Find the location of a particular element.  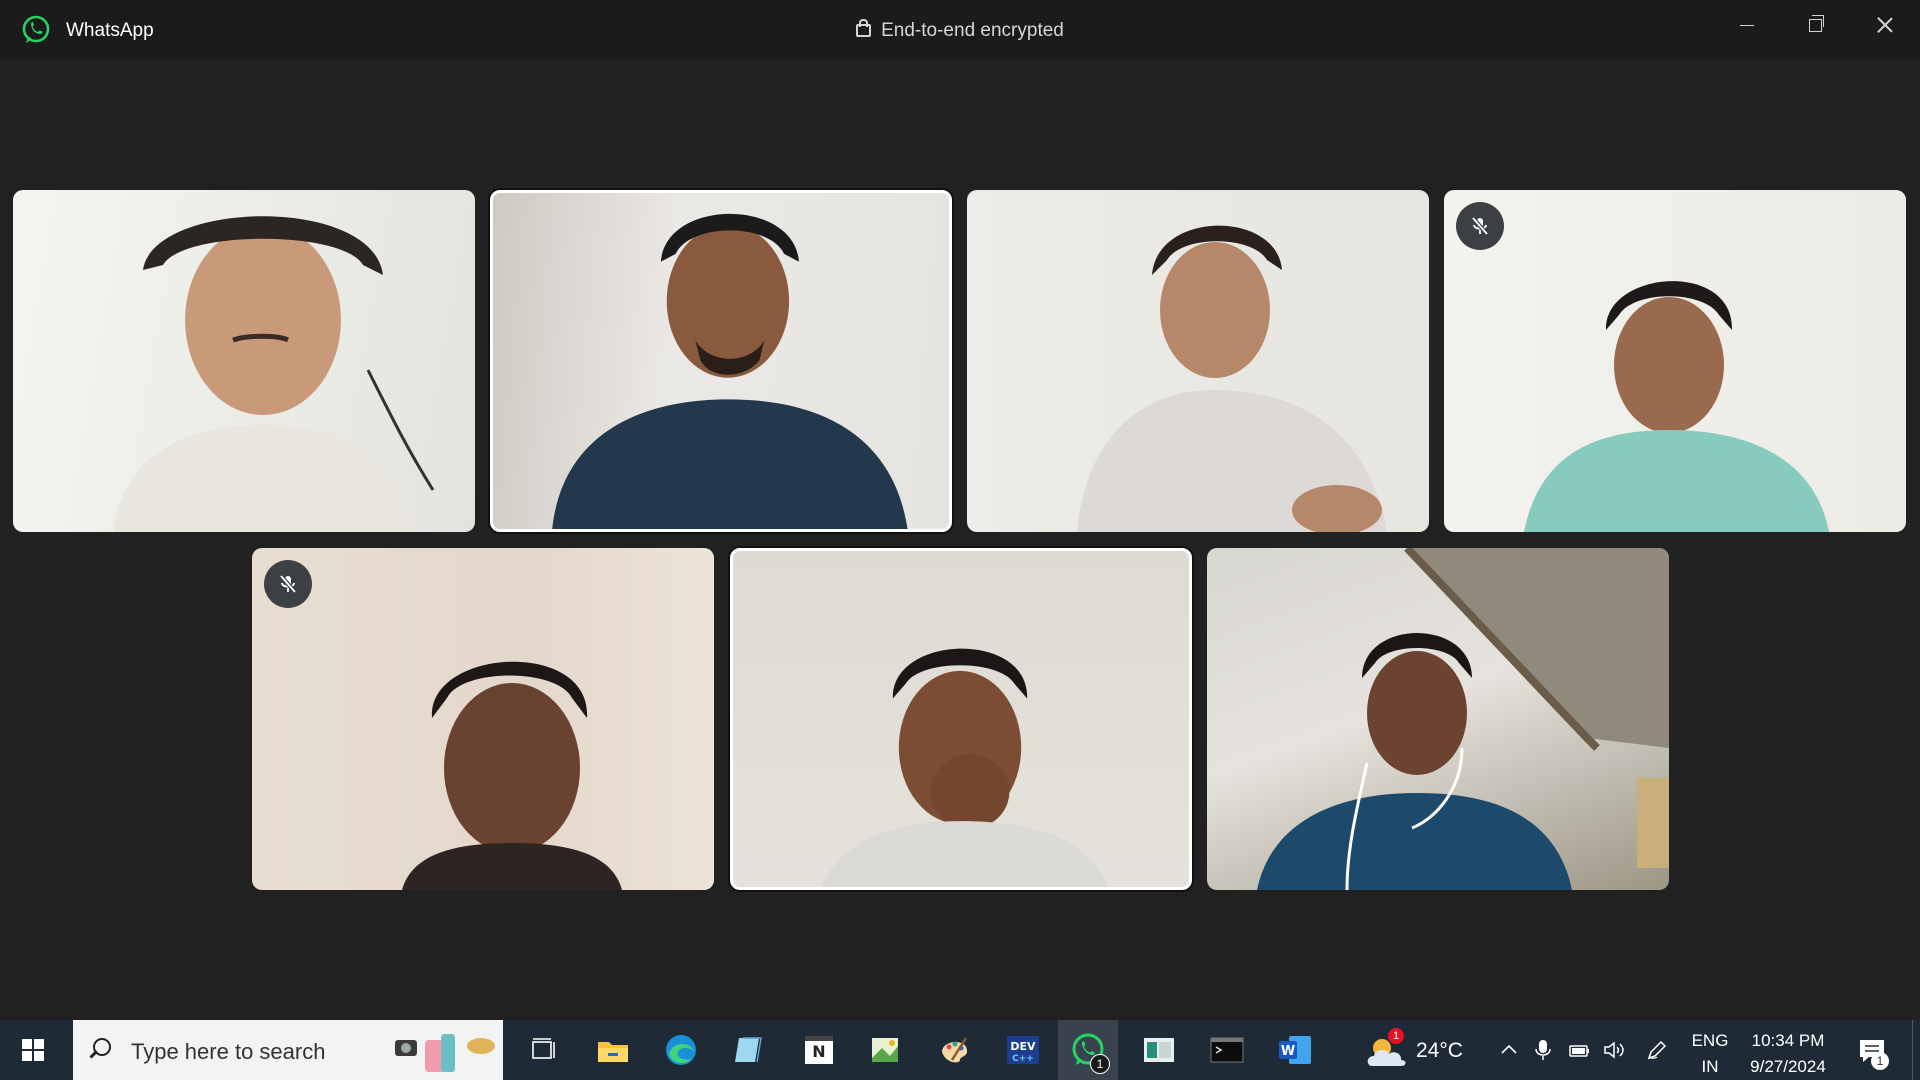

language-code: ENG is located at coordinates (1710, 1040).